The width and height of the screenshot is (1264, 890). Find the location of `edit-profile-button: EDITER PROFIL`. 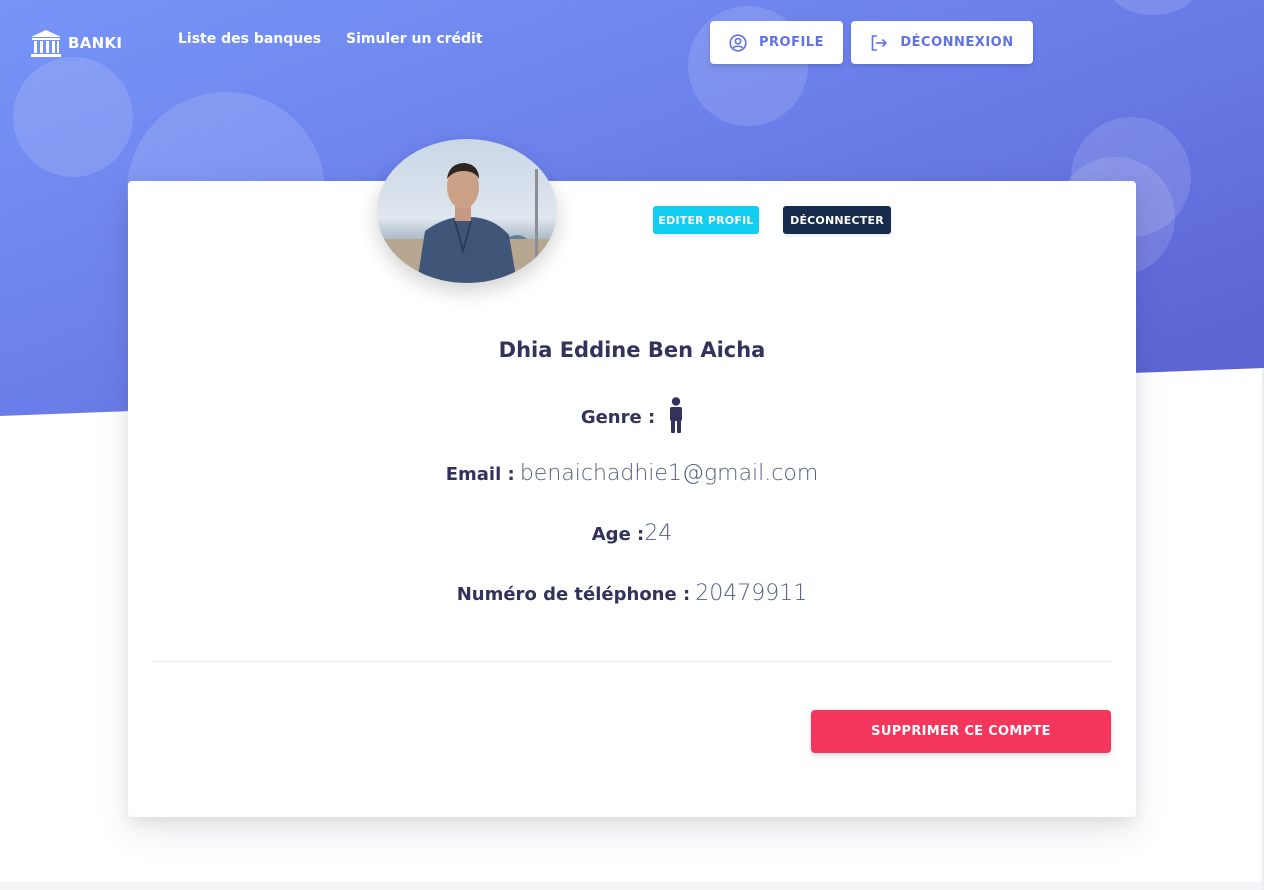

edit-profile-button: EDITER PROFIL is located at coordinates (706, 220).